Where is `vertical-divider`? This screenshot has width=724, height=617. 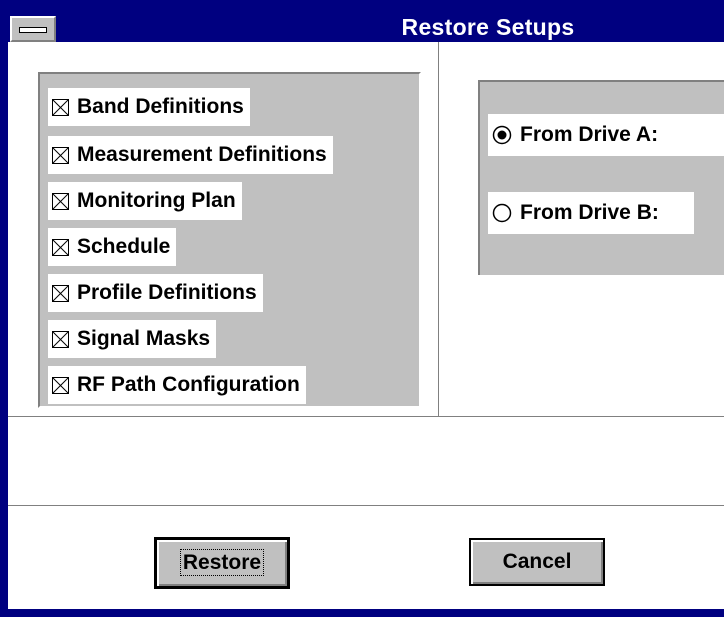
vertical-divider is located at coordinates (438, 229).